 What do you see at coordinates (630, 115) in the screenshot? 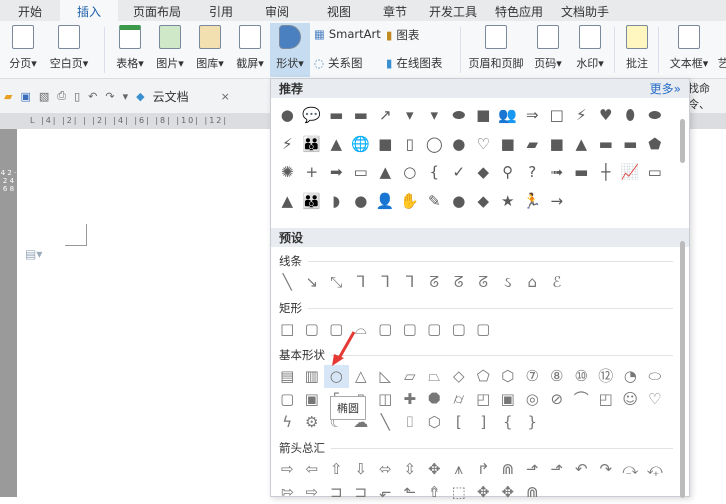
I see `recommended-shape-icon: ⬮` at bounding box center [630, 115].